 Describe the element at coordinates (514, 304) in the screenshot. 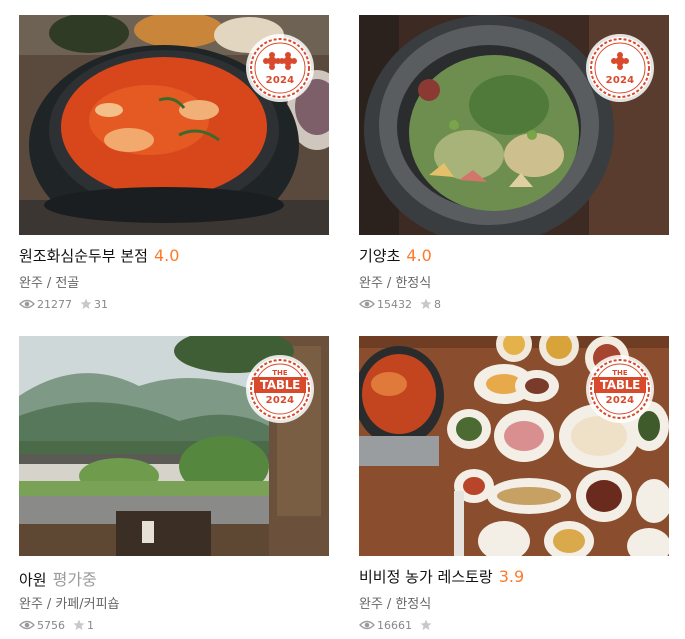

I see `restaurant-stats: 15432 8` at that location.